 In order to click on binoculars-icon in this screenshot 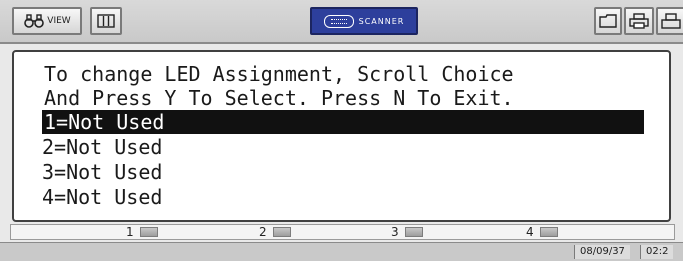, I will do `click(34, 21)`.